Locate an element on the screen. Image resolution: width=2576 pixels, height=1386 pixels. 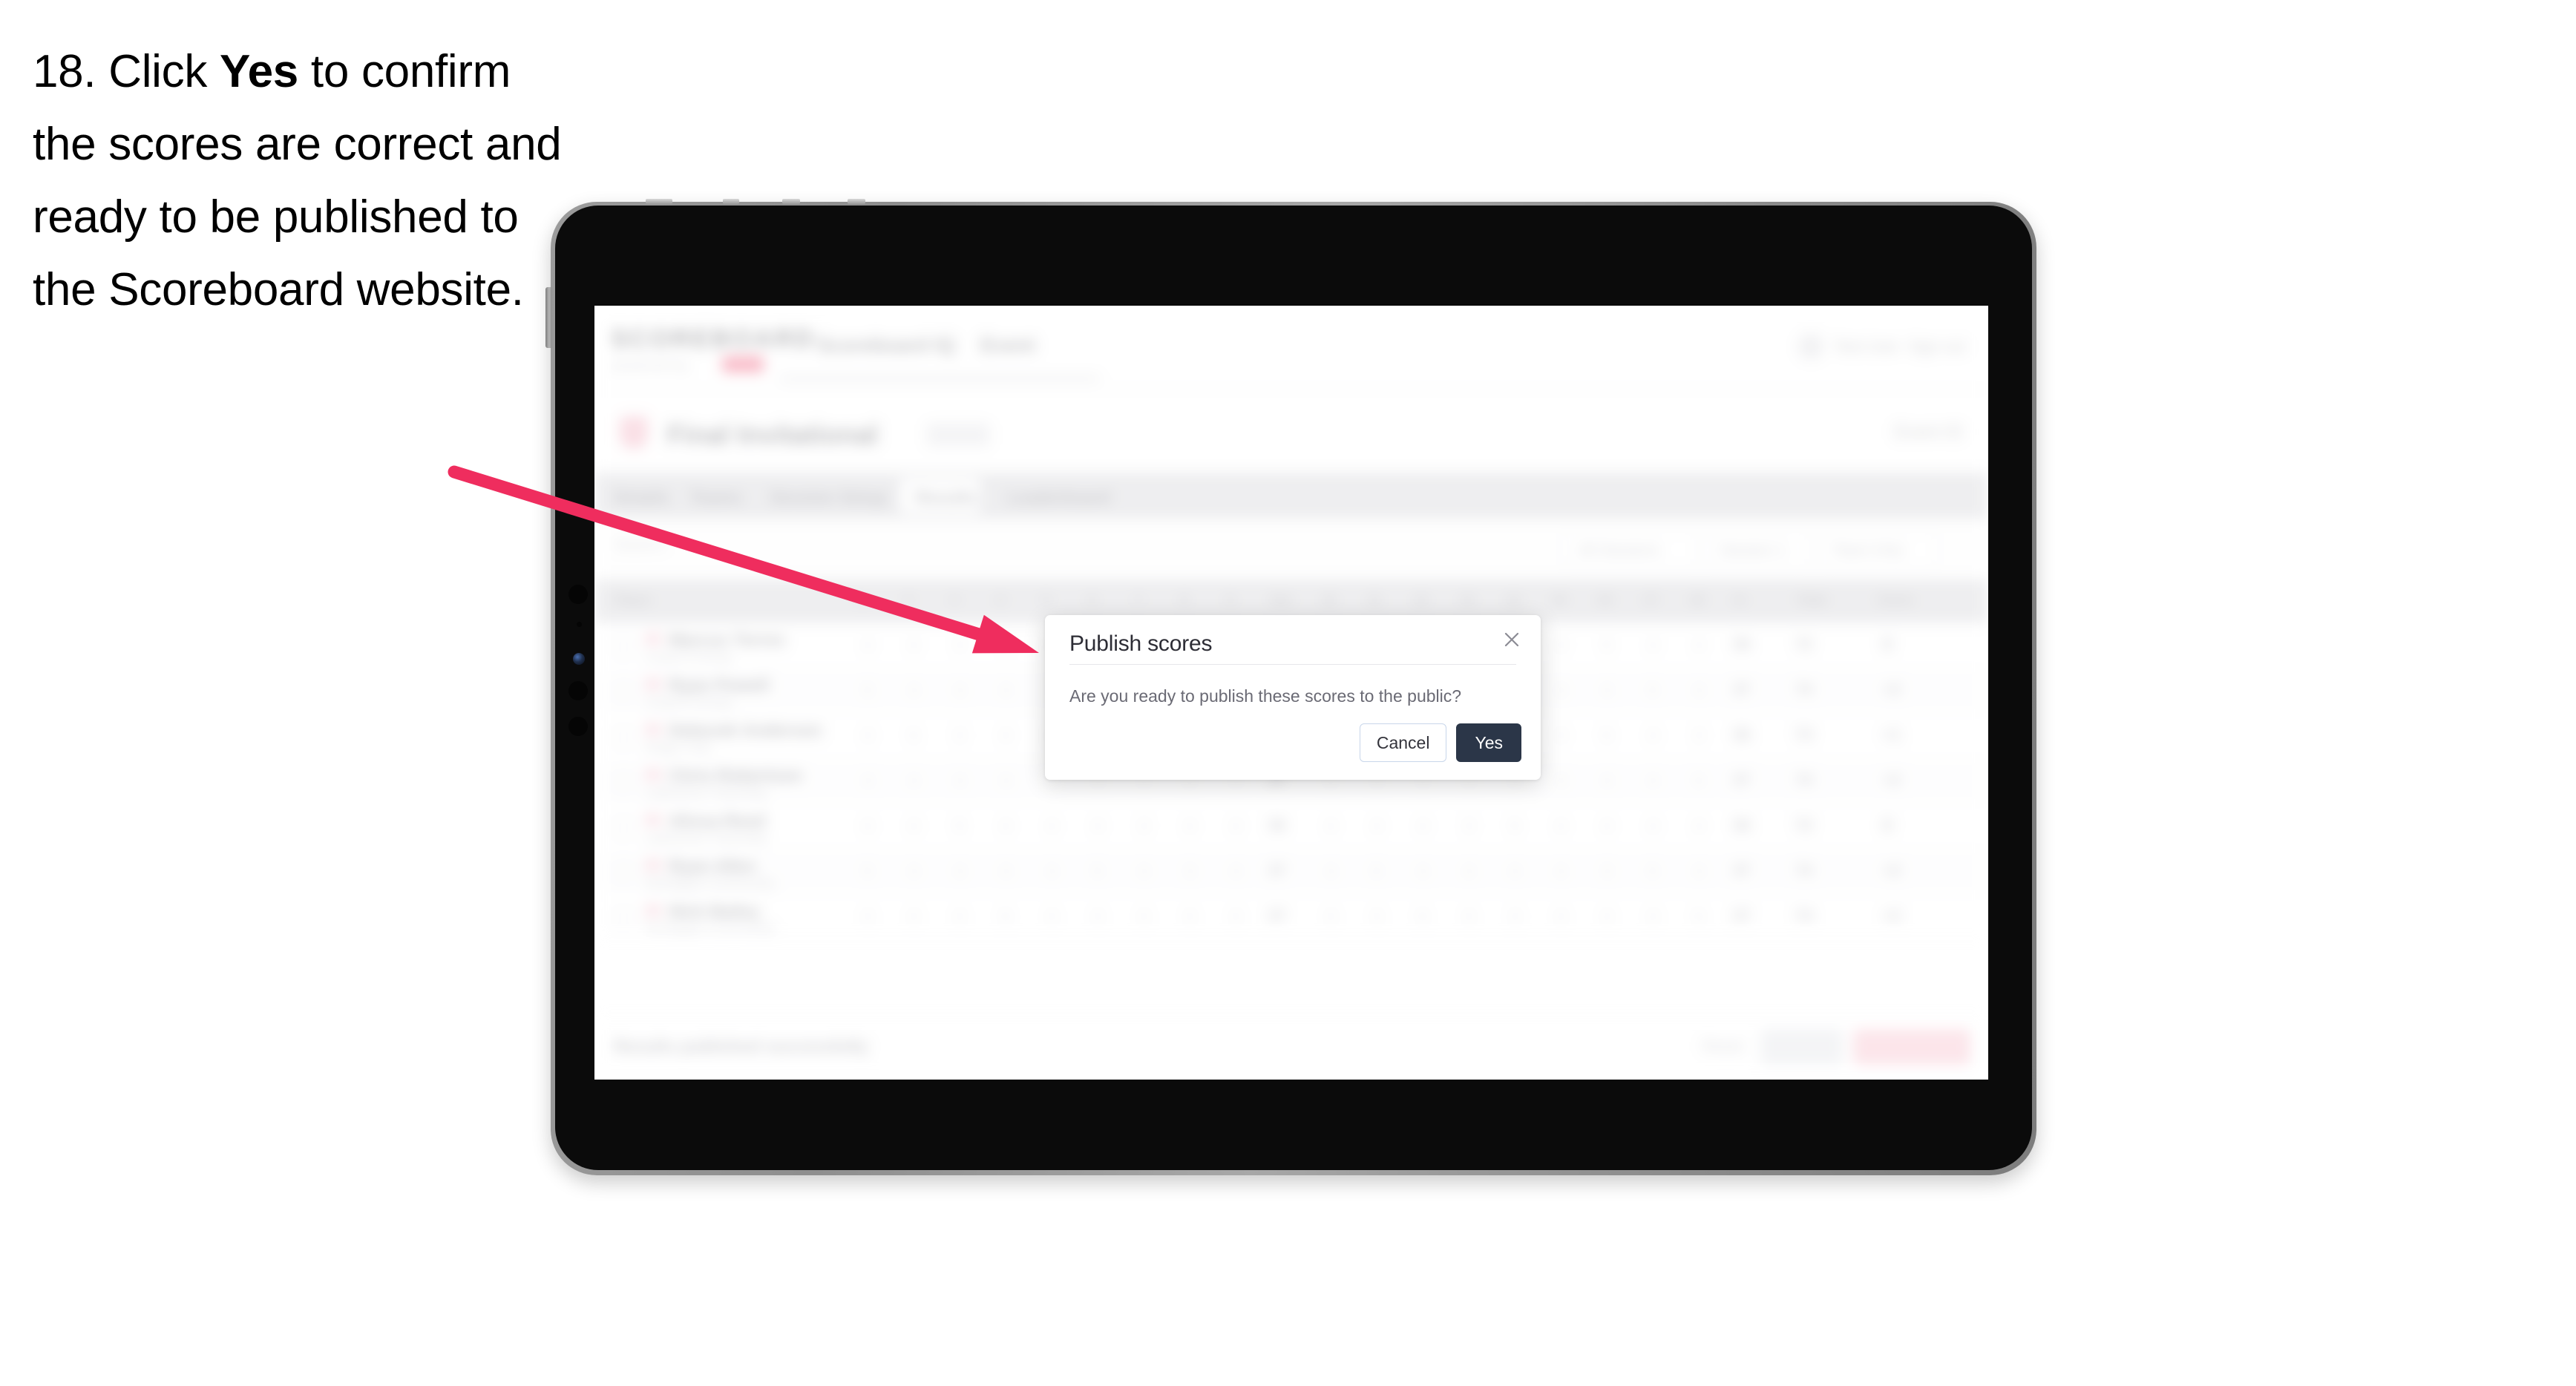
topnav-item-scoreboard-iq: Scoreboard IQ is located at coordinates (886, 345).